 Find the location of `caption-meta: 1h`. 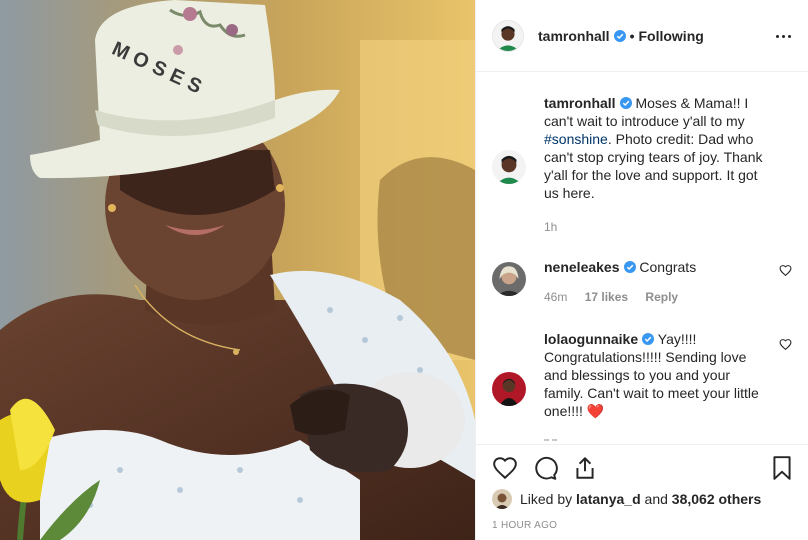

caption-meta: 1h is located at coordinates (557, 227).